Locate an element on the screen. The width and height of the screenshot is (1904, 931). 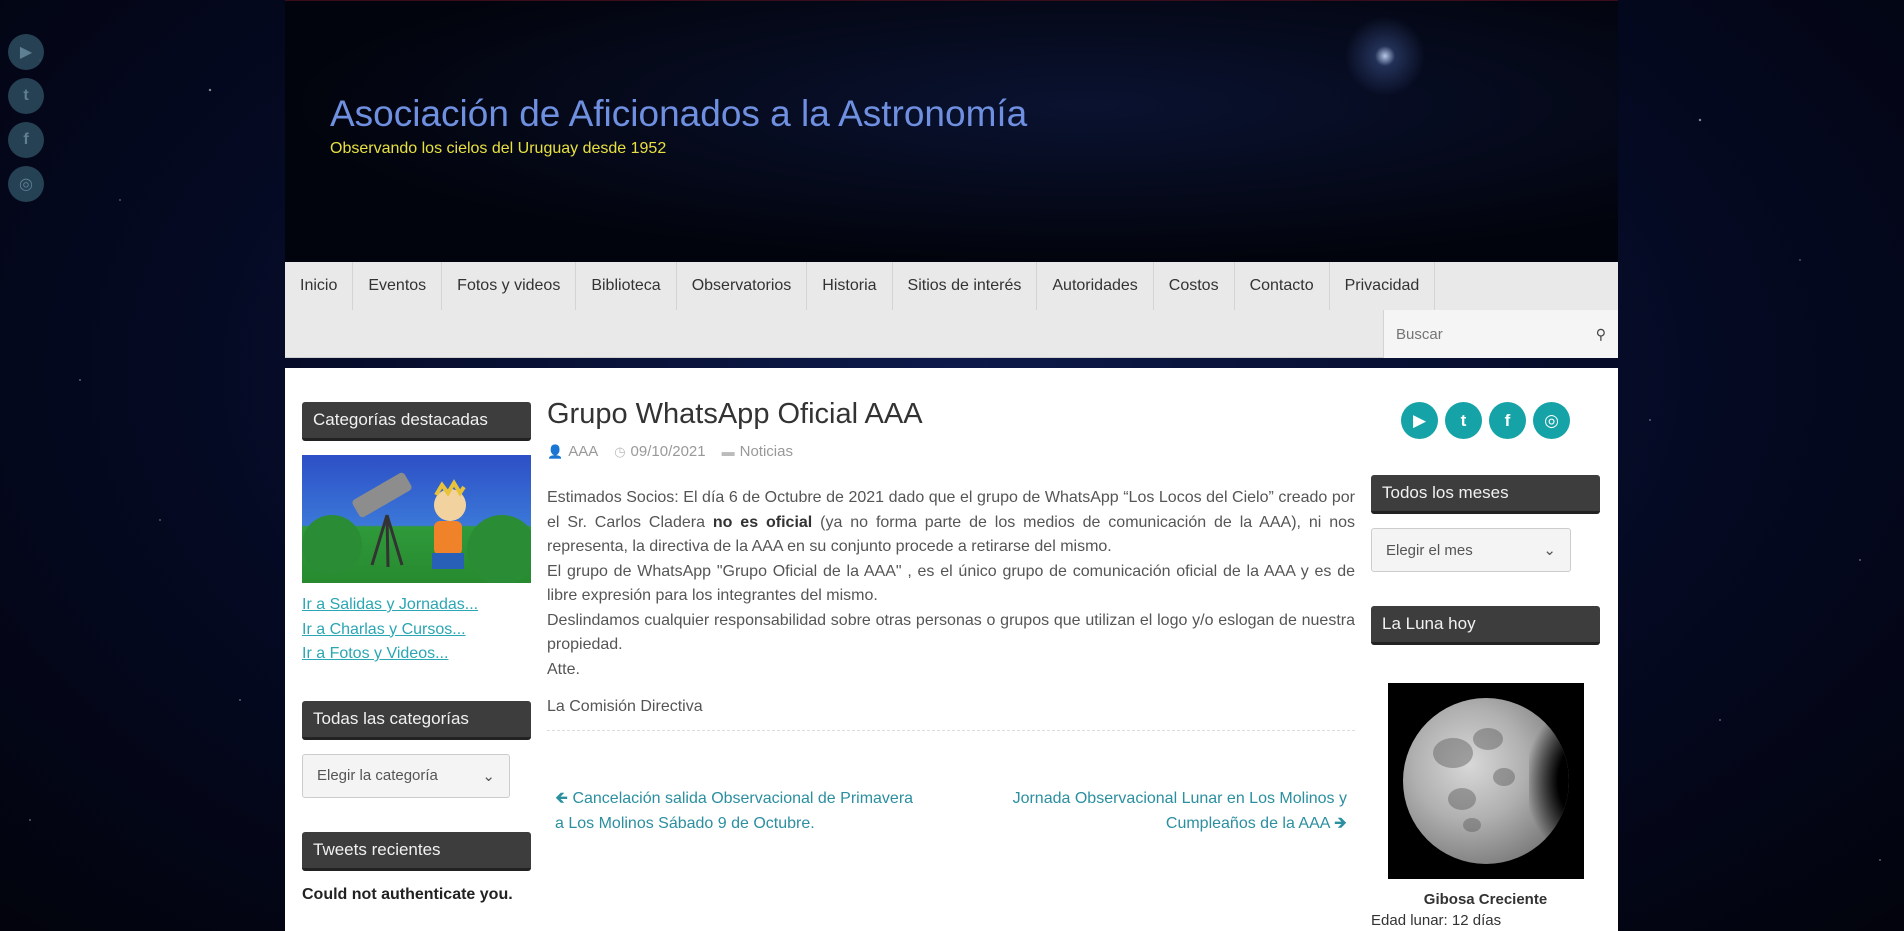
moon-image-box is located at coordinates (1485, 781).